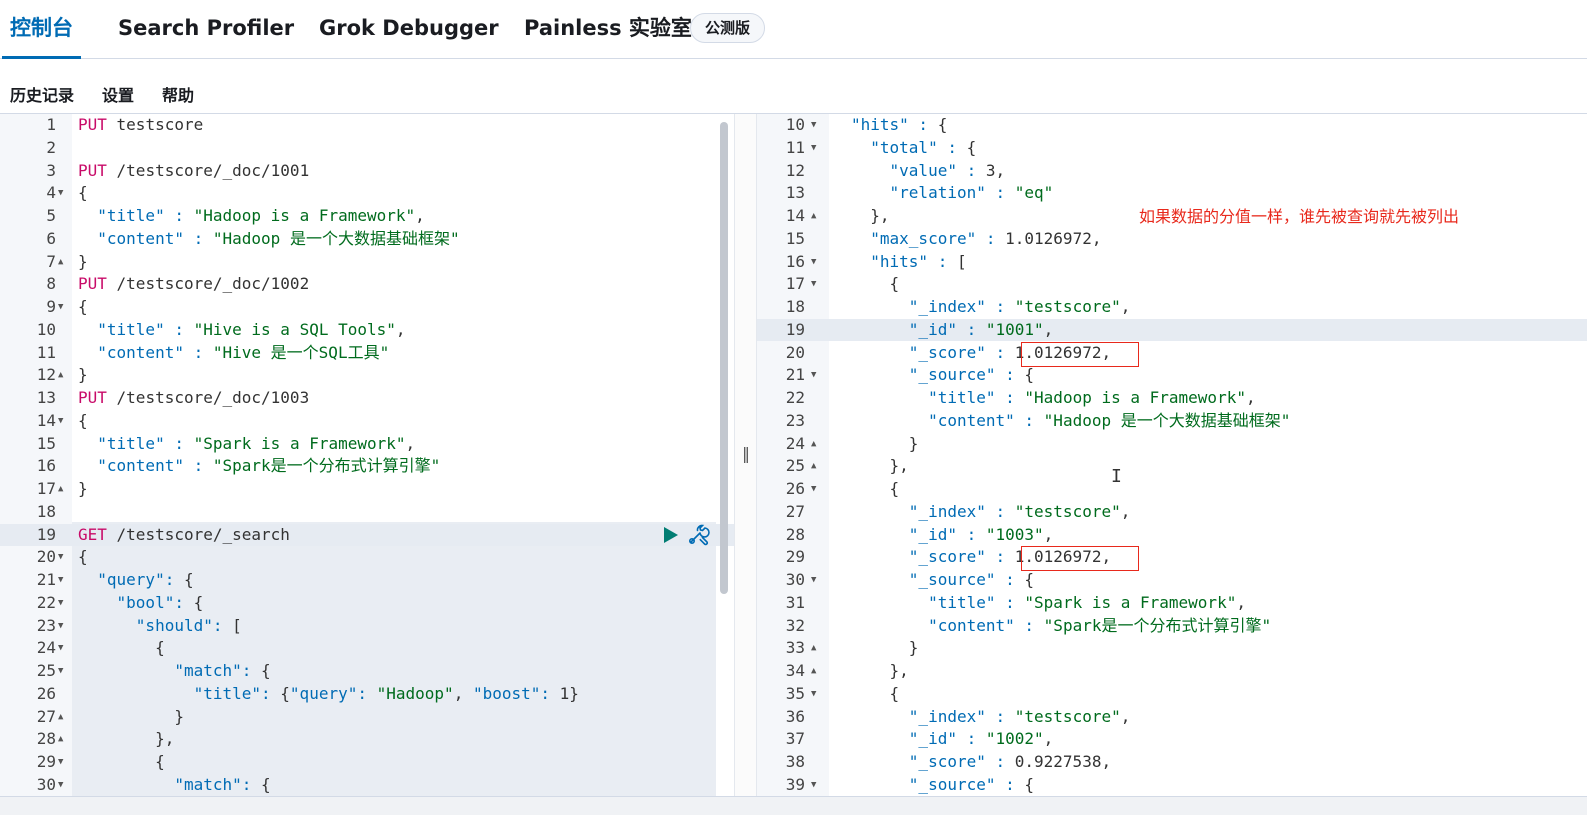 The height and width of the screenshot is (815, 1587). I want to click on request-line: 1 PUT testscore, so click(367, 125).